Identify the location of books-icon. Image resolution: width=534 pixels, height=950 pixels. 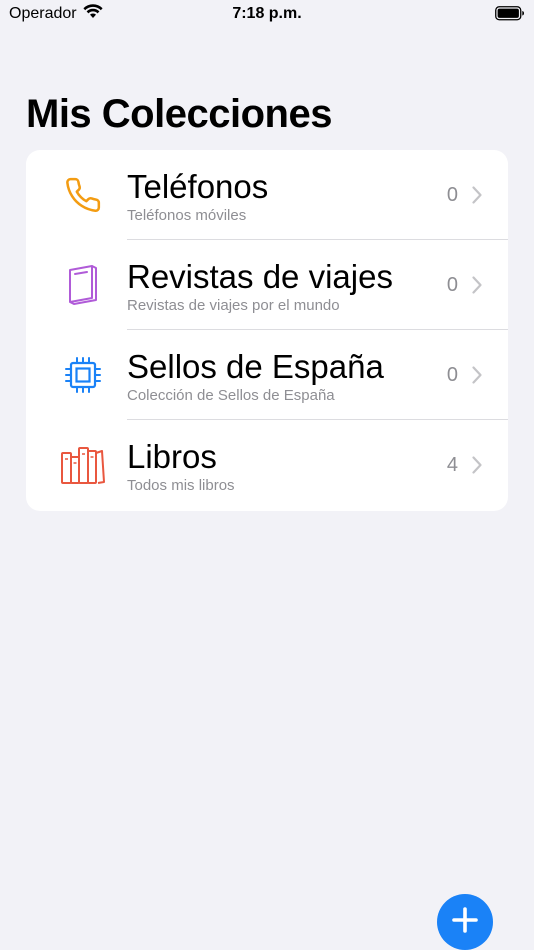
(83, 465).